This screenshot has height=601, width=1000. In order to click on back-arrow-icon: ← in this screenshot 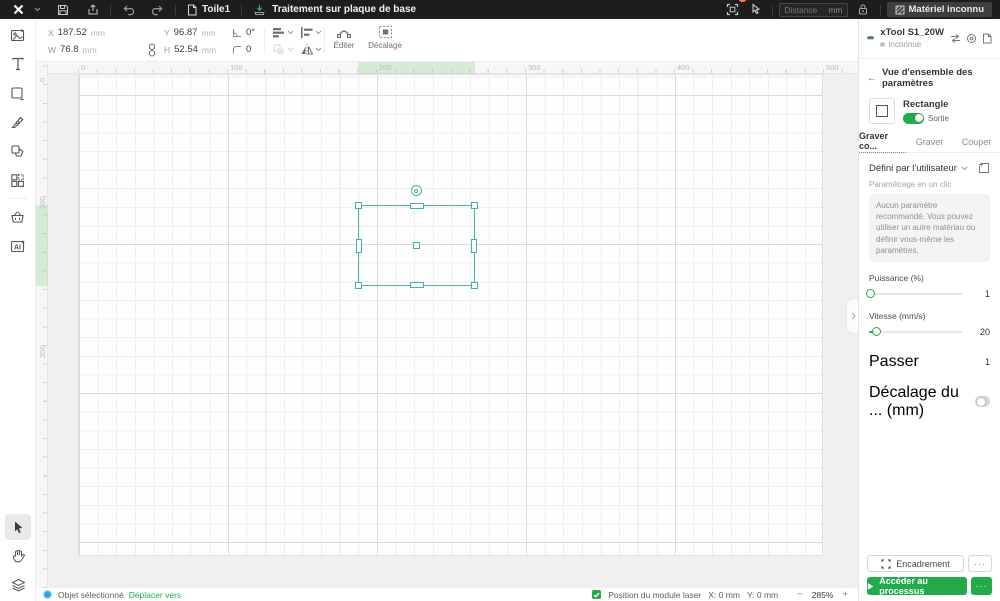, I will do `click(872, 78)`.